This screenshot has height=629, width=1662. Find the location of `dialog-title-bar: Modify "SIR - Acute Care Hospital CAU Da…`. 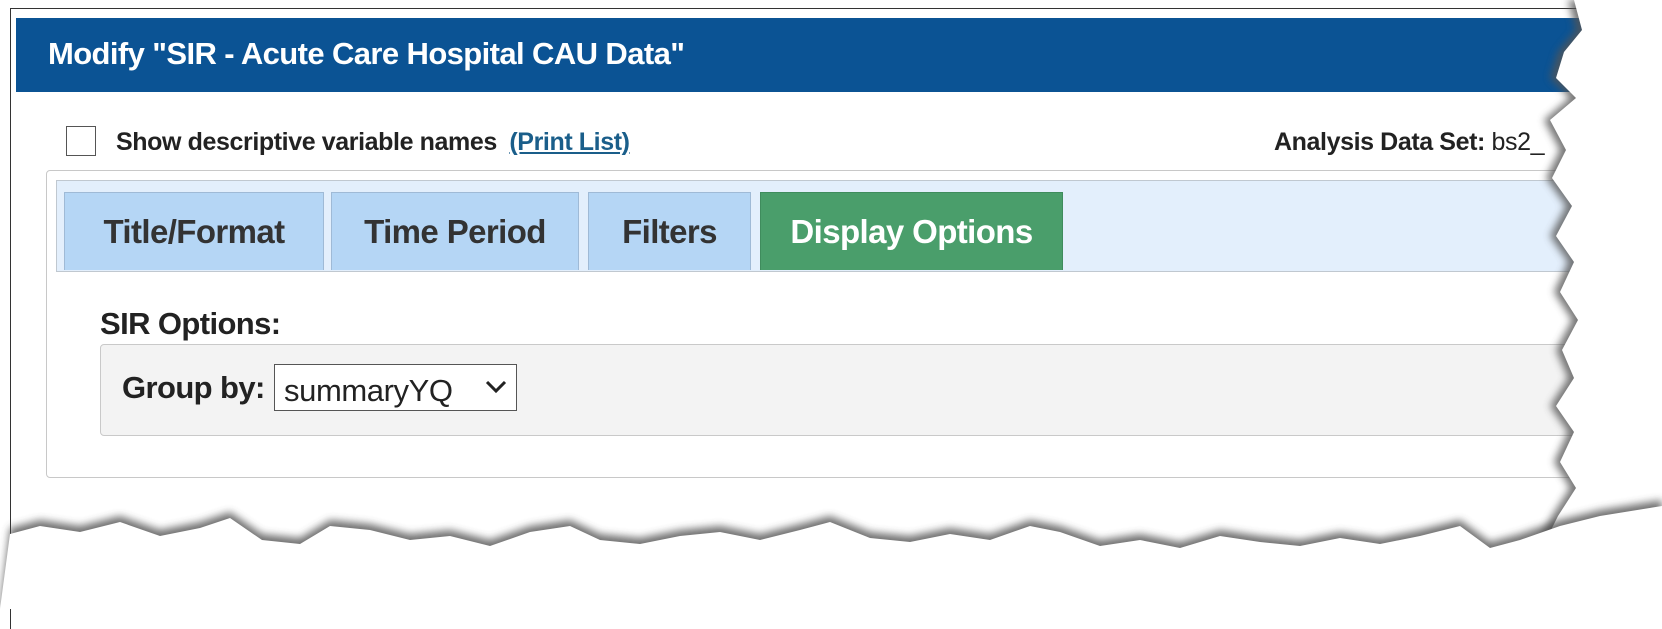

dialog-title-bar: Modify "SIR - Acute Care Hospital CAU Da… is located at coordinates (839, 55).